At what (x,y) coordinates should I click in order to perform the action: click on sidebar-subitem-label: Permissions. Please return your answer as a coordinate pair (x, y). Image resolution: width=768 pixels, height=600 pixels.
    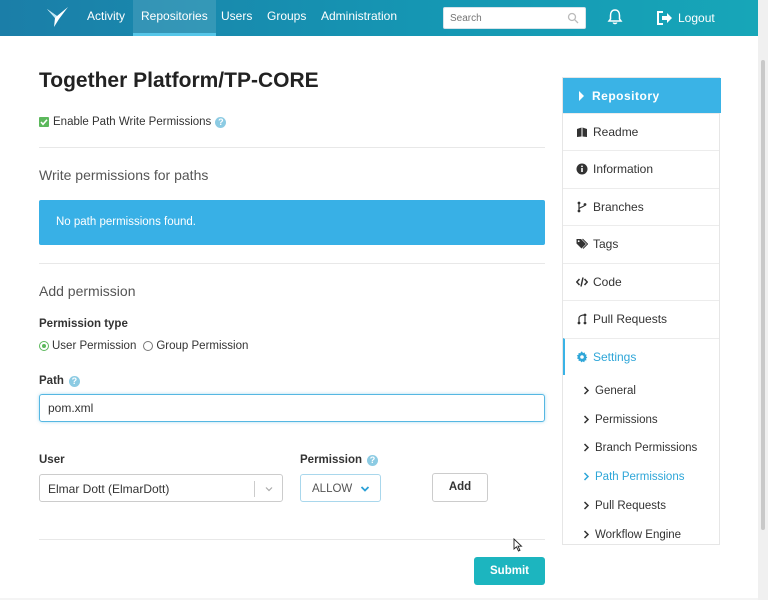
    Looking at the image, I should click on (626, 419).